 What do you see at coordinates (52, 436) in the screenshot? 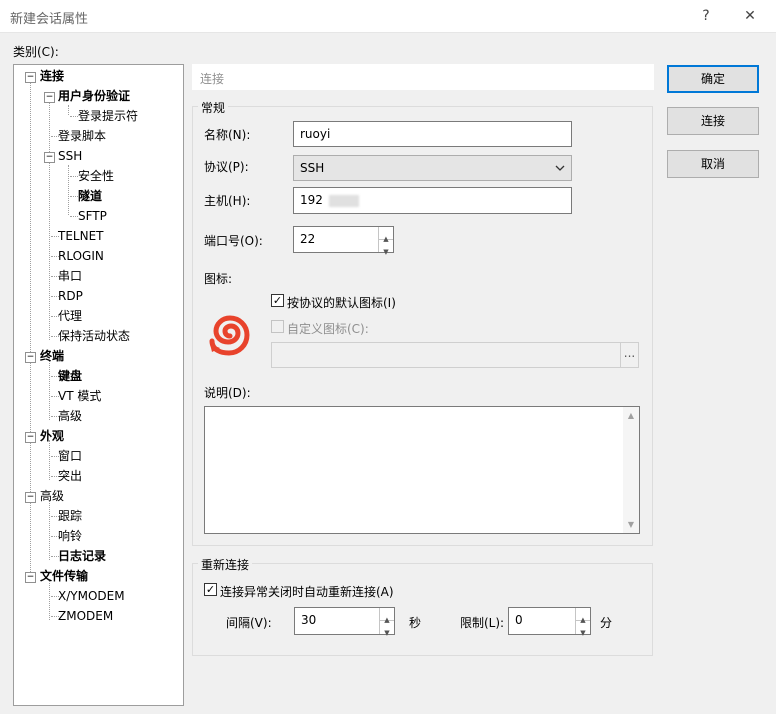
I see `tree-item-appearance: 外观` at bounding box center [52, 436].